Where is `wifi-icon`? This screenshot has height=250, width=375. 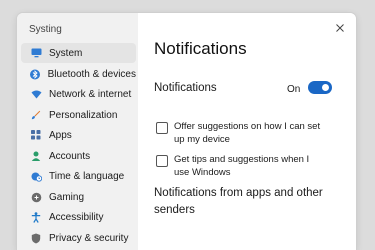 wifi-icon is located at coordinates (36, 94).